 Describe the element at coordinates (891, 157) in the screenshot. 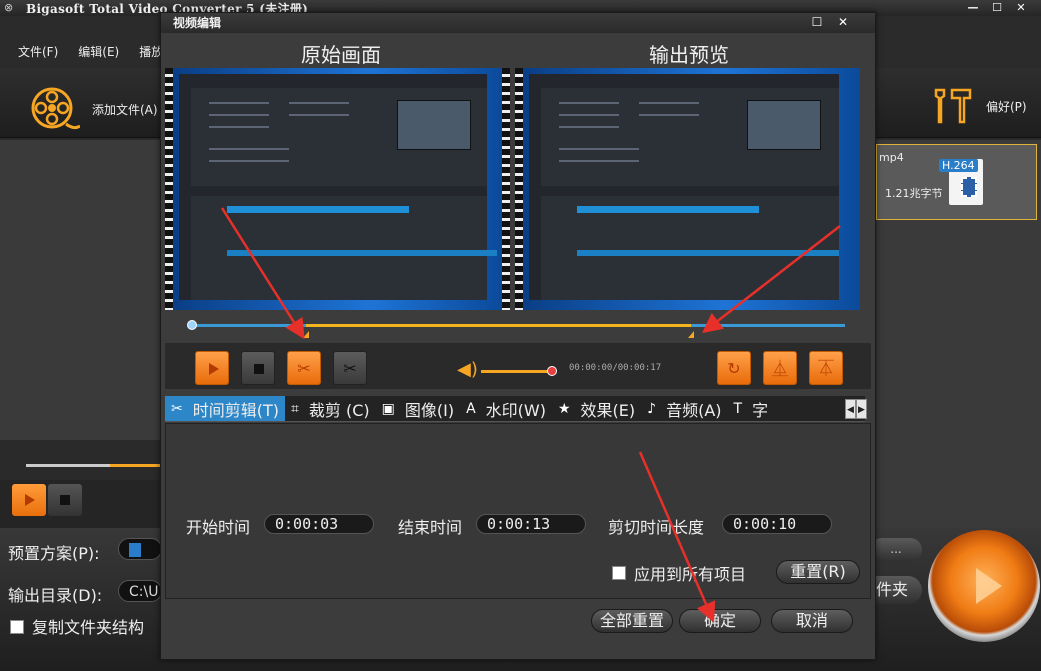

I see `file-format: mp4` at that location.